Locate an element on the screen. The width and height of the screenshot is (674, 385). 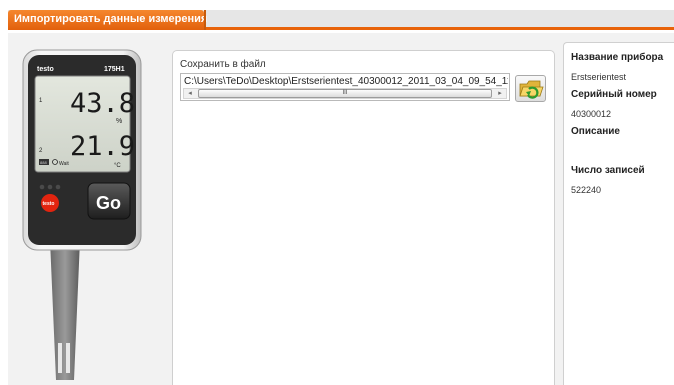
device-name-label: Название прибора is located at coordinates (617, 57).